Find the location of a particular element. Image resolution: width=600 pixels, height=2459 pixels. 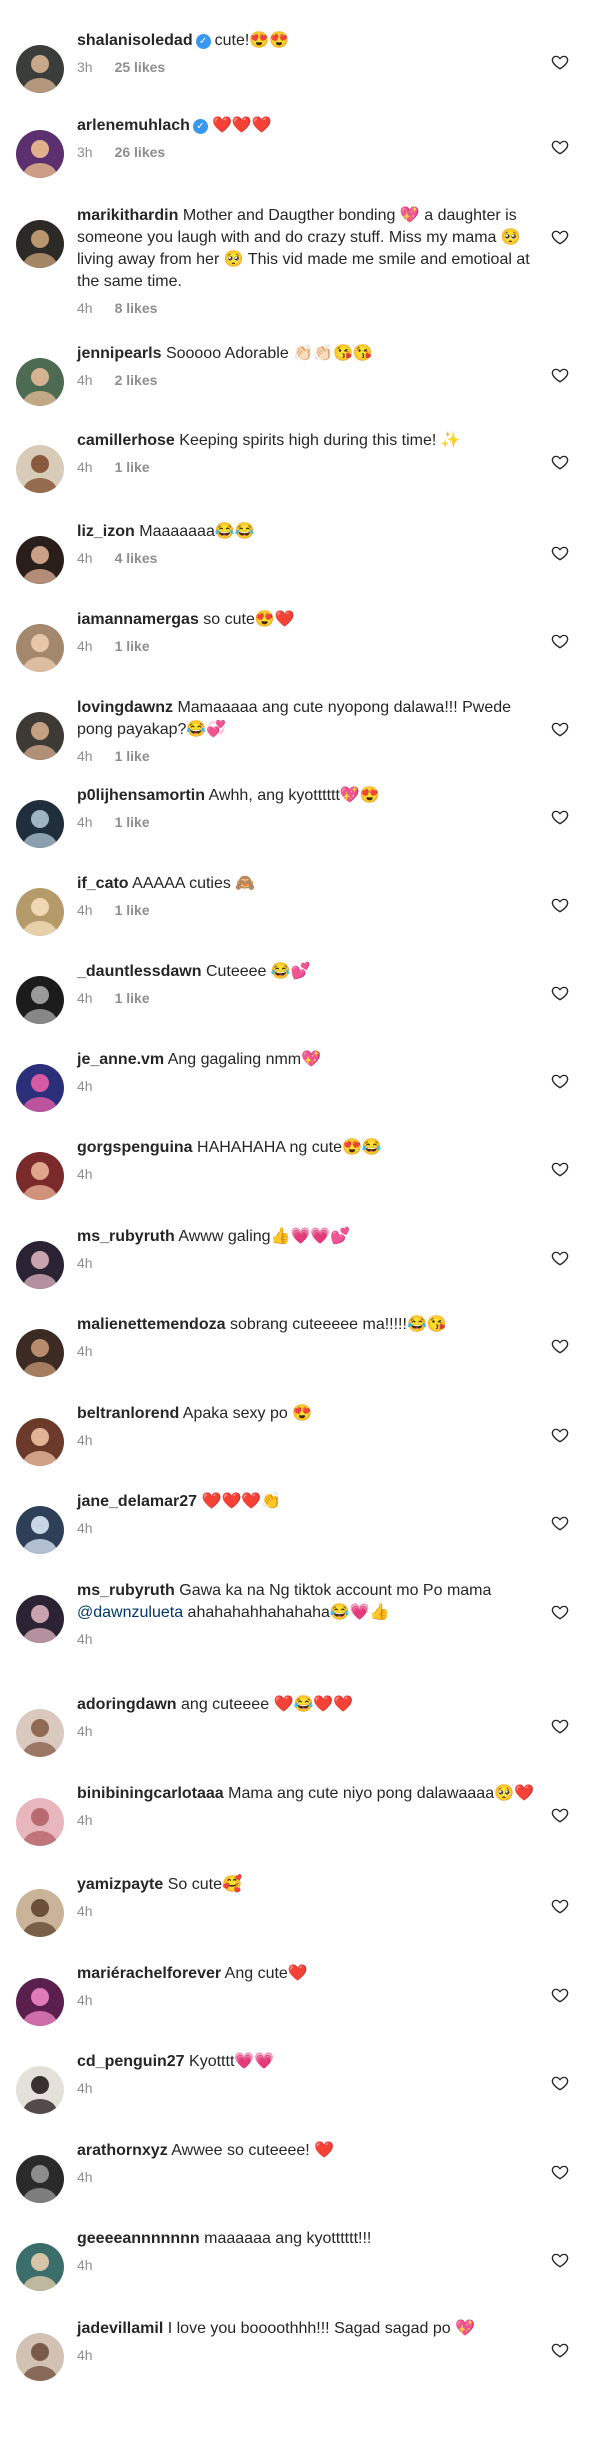

comment-username: ms_rubyruth is located at coordinates (126, 1236).